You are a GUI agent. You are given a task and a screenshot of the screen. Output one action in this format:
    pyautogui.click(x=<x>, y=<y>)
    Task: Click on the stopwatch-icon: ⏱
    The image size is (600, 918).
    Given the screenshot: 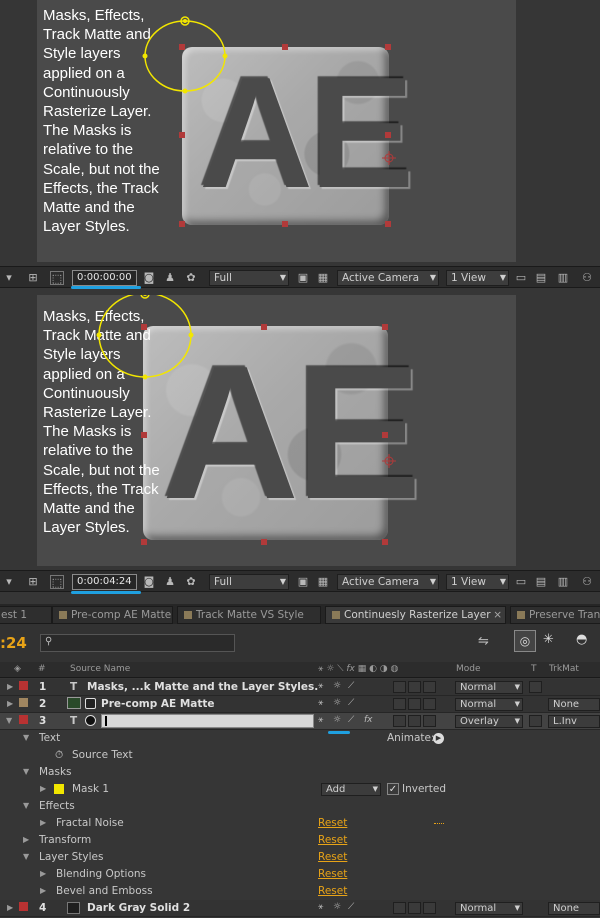 What is the action you would take?
    pyautogui.click(x=59, y=755)
    